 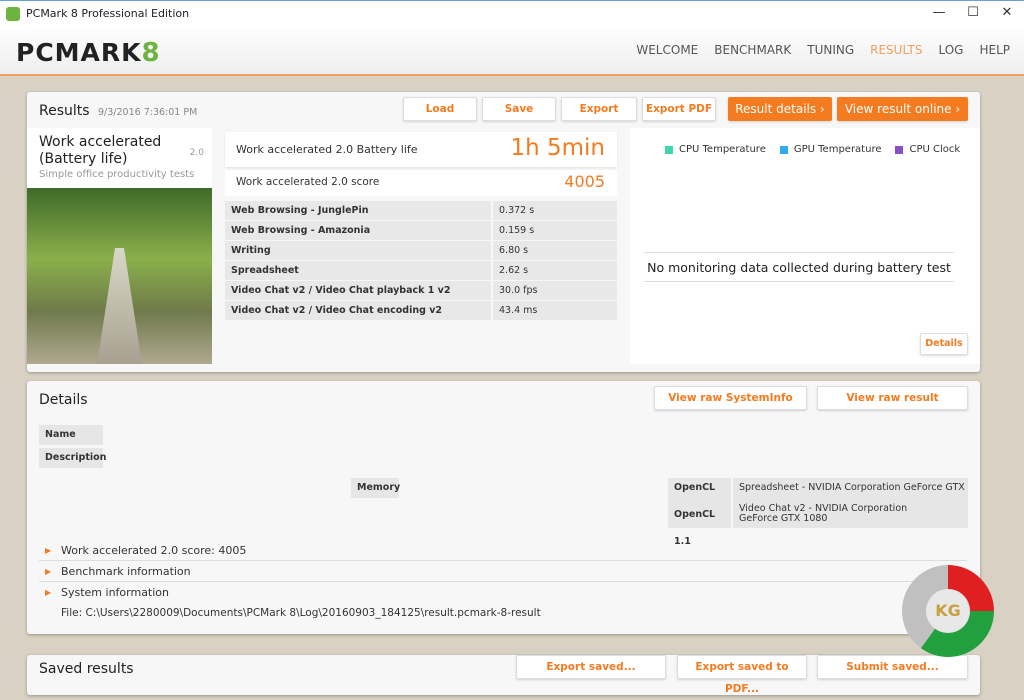 What do you see at coordinates (358, 310) in the screenshot?
I see `subtest-name: Video Chat v2 / Video Chat encoding v2` at bounding box center [358, 310].